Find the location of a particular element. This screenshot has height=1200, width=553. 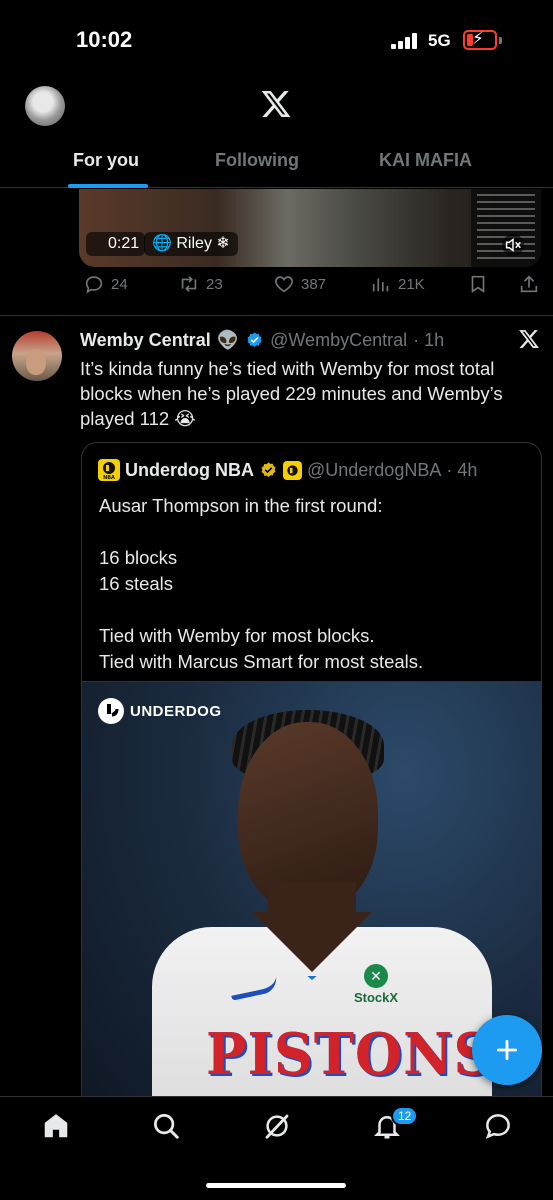

quote-header: NBA Underdog NBA @UnderdogNBA · 4h is located at coordinates (287, 470).